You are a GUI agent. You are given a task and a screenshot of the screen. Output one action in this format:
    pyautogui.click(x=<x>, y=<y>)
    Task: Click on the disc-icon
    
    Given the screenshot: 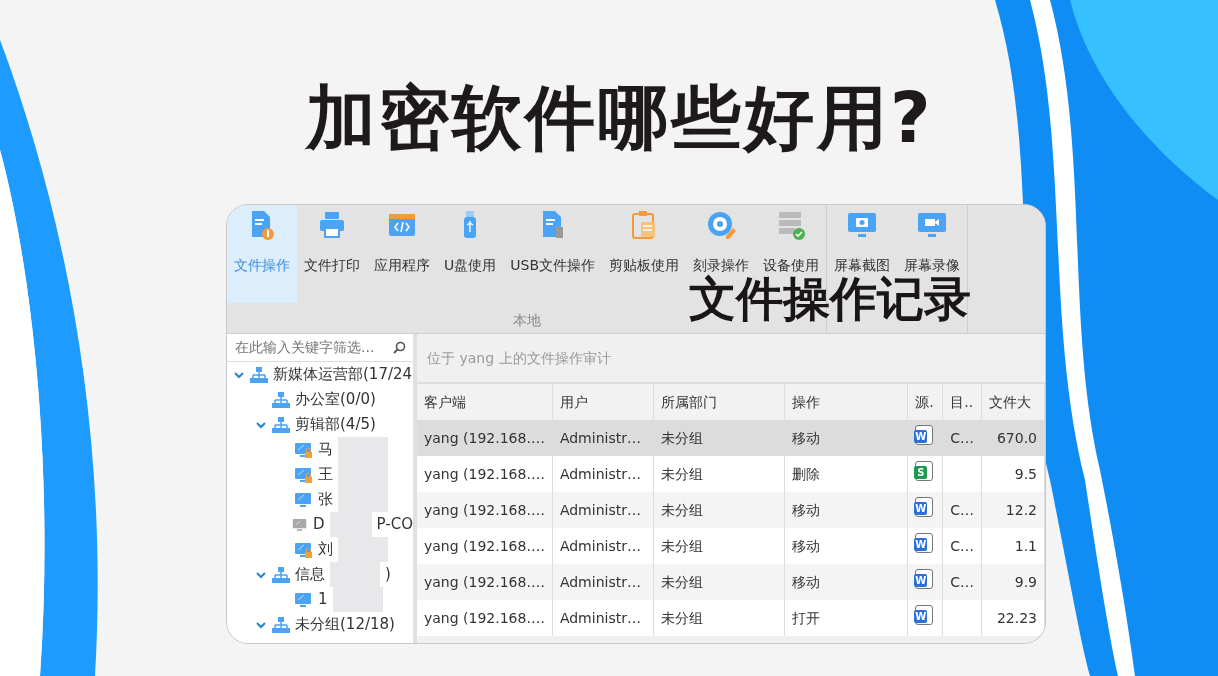 What is the action you would take?
    pyautogui.click(x=721, y=225)
    